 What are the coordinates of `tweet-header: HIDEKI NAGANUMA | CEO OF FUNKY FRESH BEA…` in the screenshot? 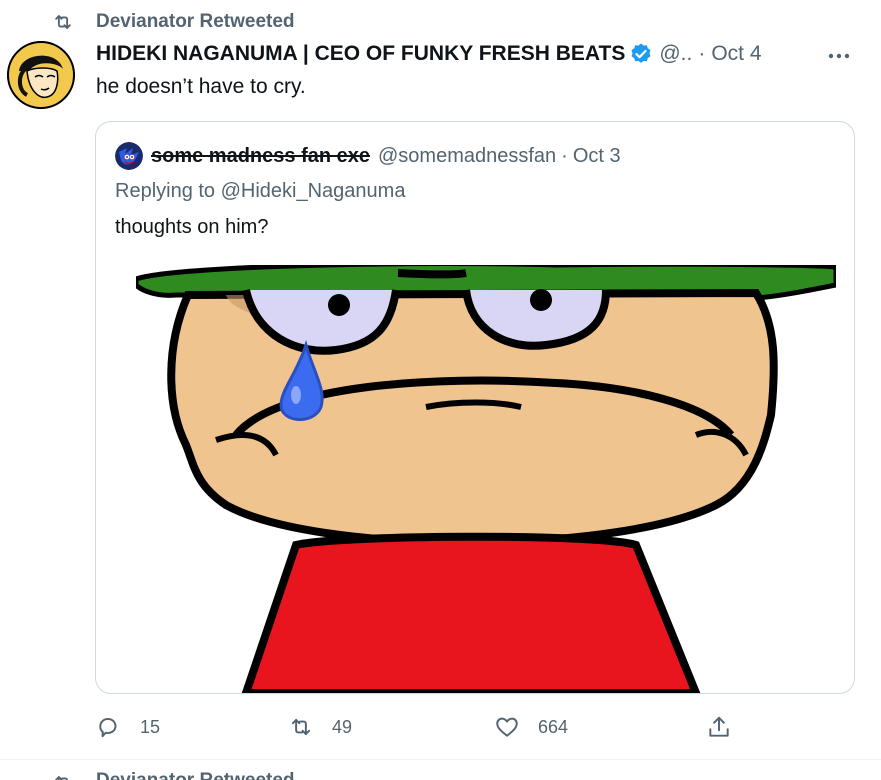 It's located at (429, 54).